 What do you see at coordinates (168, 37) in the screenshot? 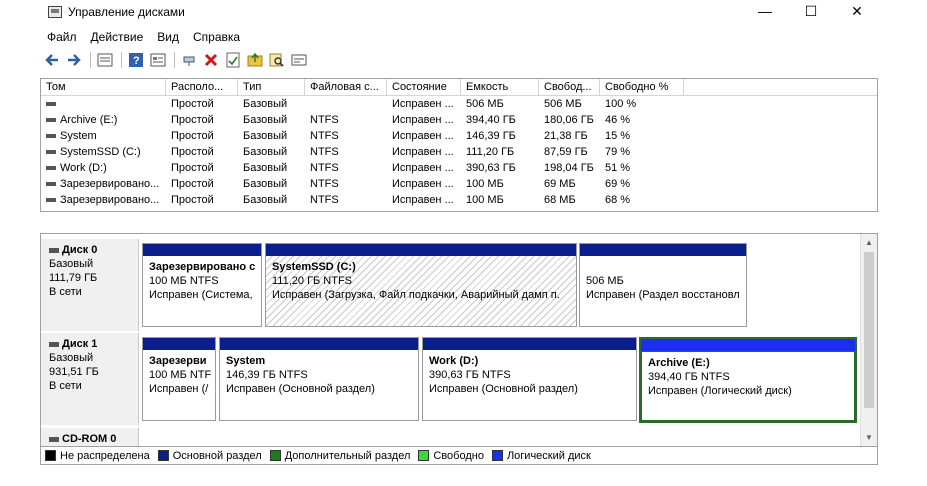
I see `menu-view: Вид` at bounding box center [168, 37].